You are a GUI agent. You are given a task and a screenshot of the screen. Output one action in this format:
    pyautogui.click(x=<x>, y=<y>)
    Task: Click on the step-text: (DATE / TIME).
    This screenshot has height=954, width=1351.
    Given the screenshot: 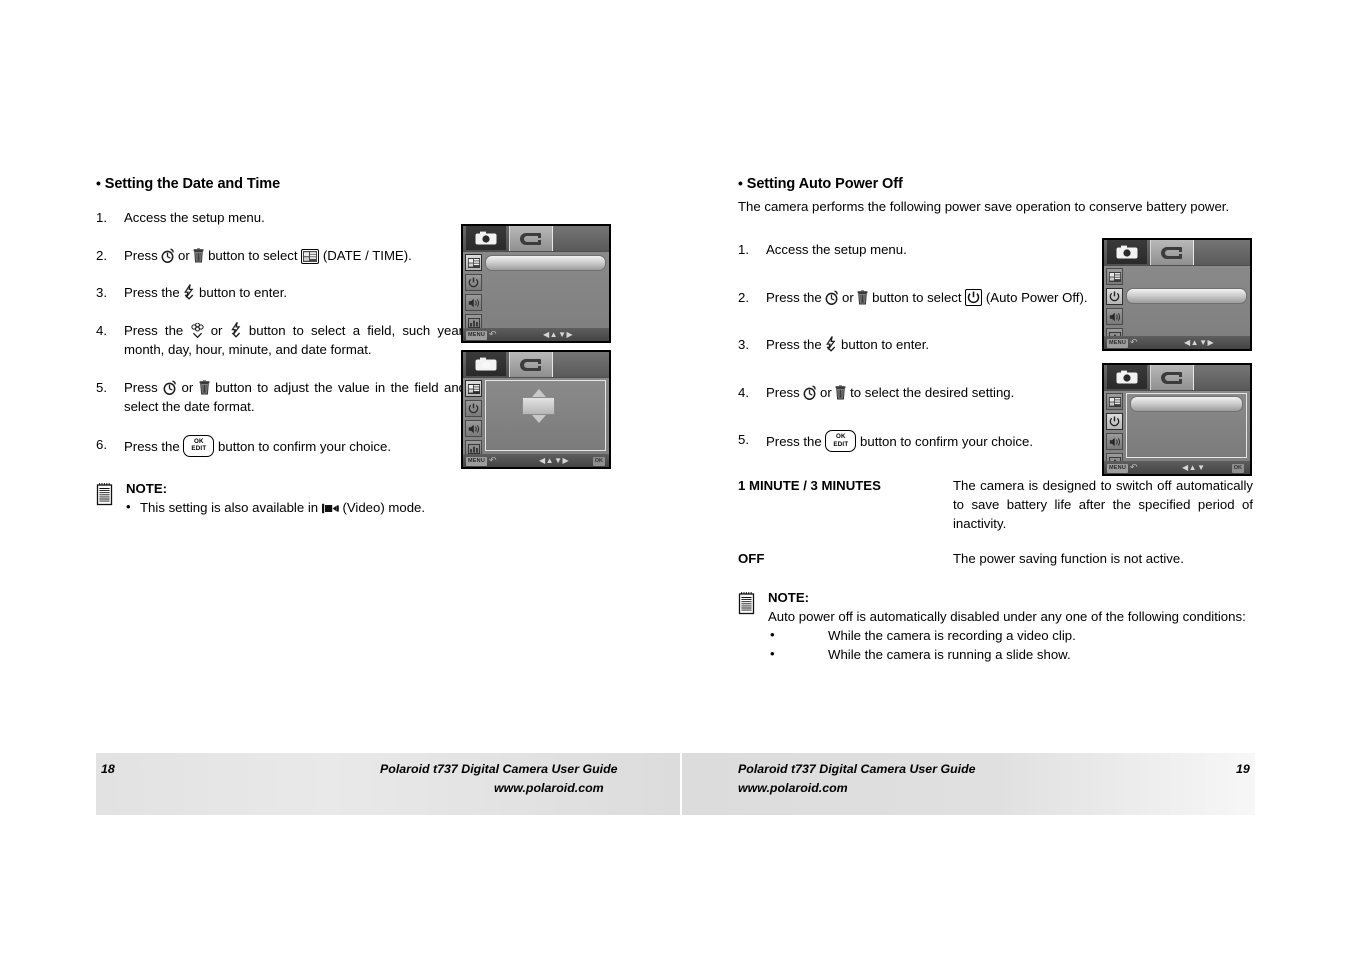 What is the action you would take?
    pyautogui.click(x=365, y=255)
    